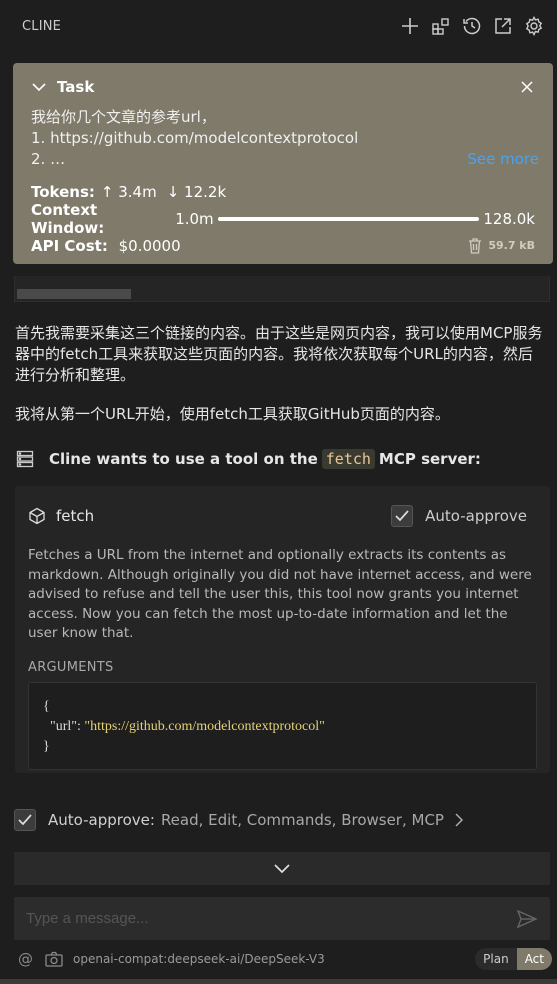 This screenshot has height=984, width=557. What do you see at coordinates (271, 918) in the screenshot?
I see `message-input` at bounding box center [271, 918].